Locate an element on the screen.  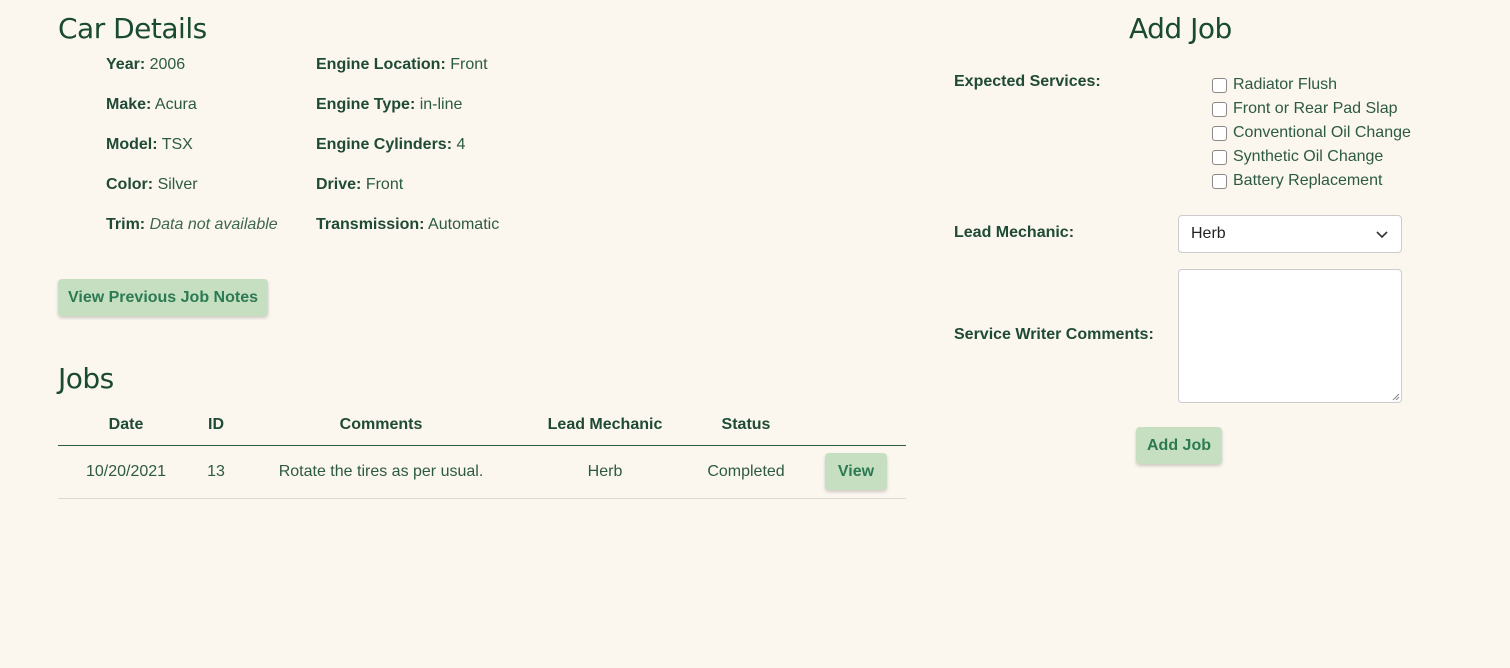
column-header-comments: Comments is located at coordinates (381, 425).